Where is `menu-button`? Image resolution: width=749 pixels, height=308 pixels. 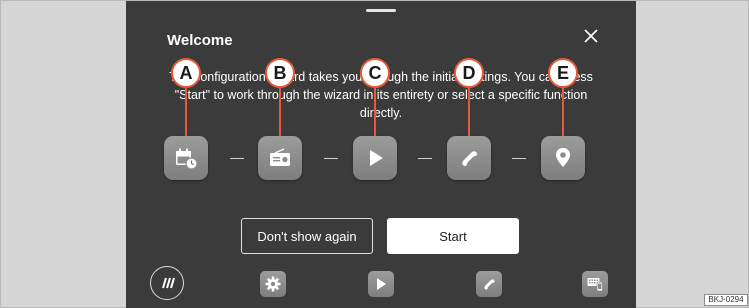 menu-button is located at coordinates (167, 283).